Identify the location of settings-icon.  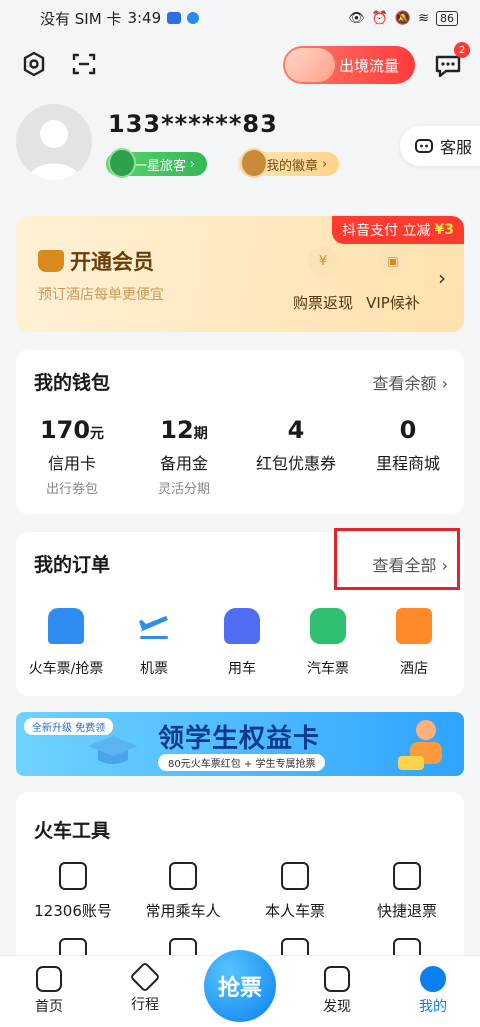
(34, 64).